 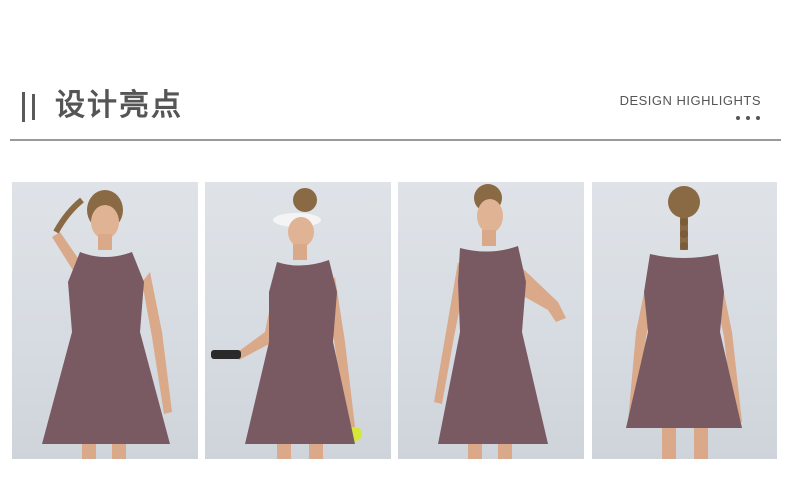 I want to click on more-dots-icon, so click(x=748, y=118).